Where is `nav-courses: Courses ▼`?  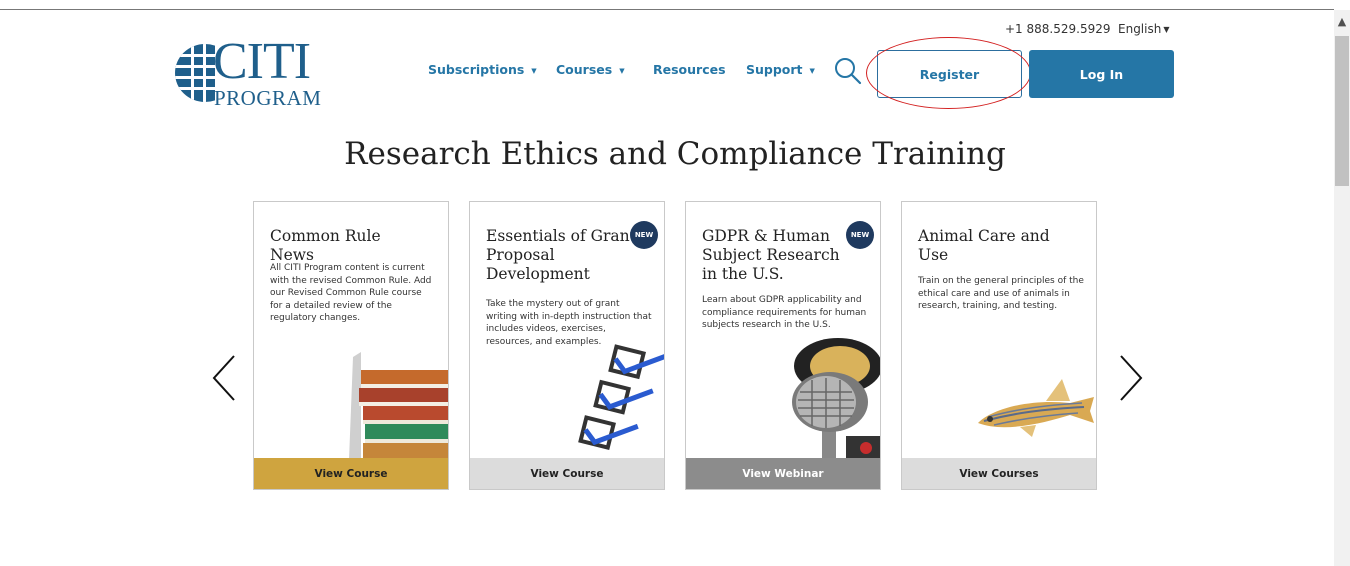 nav-courses: Courses ▼ is located at coordinates (590, 69).